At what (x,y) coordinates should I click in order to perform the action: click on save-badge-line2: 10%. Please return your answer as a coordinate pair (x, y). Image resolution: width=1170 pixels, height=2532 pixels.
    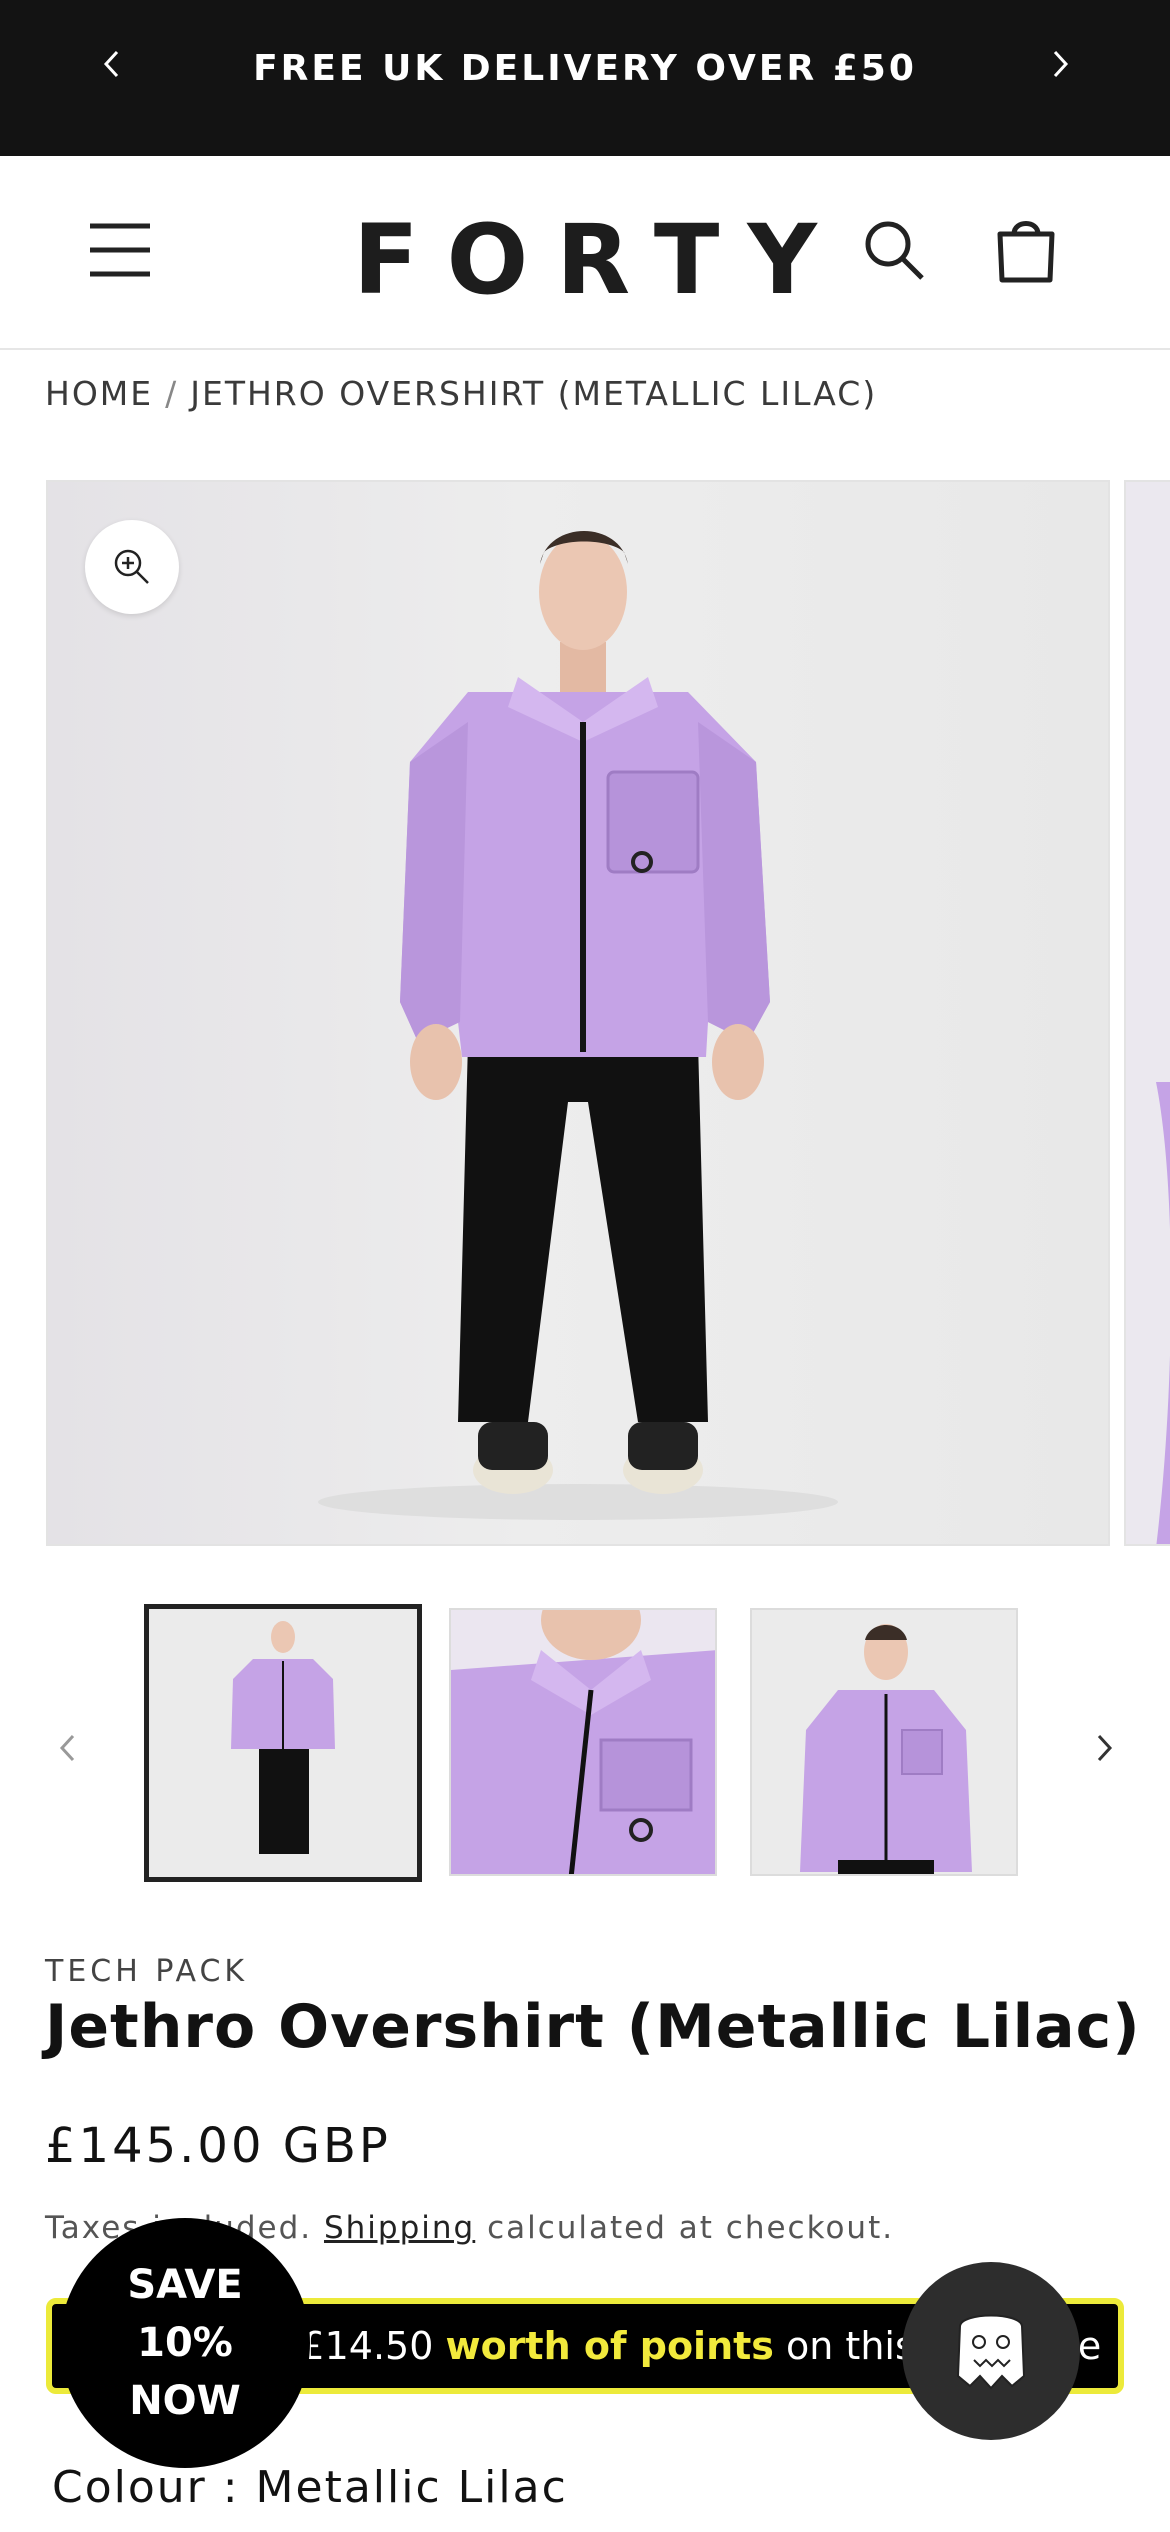
    Looking at the image, I should click on (185, 2343).